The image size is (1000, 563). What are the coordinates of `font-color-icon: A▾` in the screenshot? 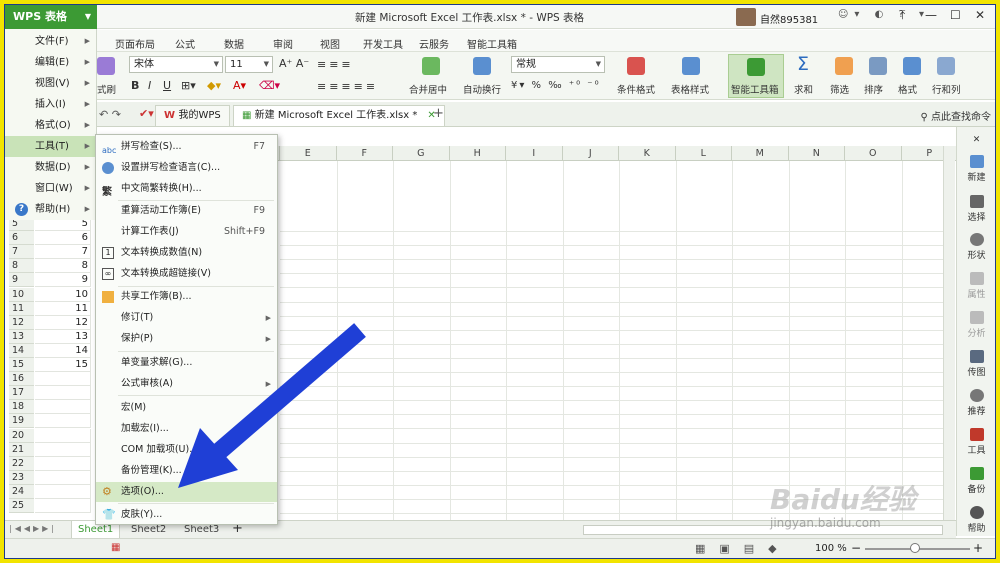 It's located at (239, 85).